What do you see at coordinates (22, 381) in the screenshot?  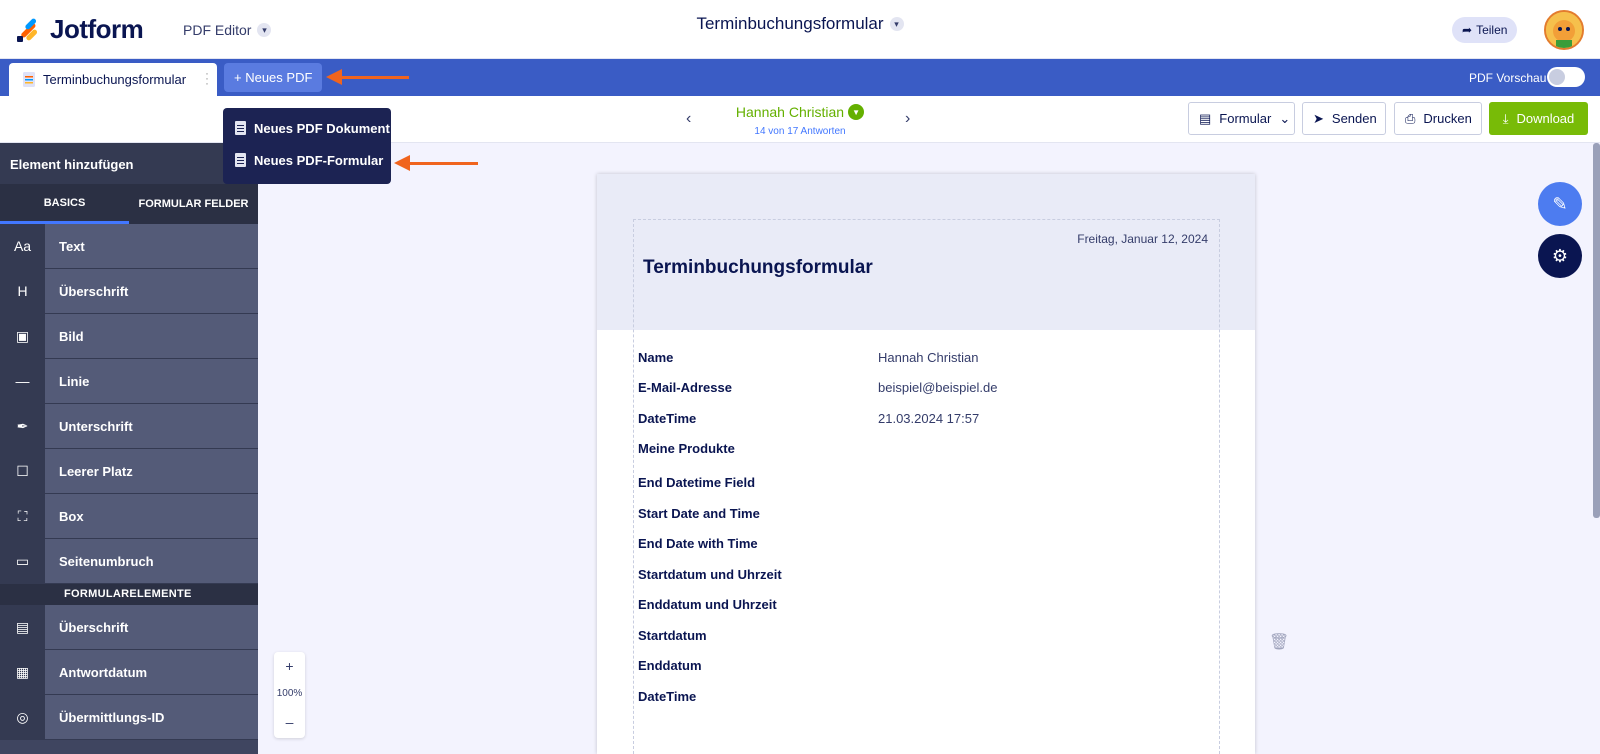 I see `element-icon: —` at bounding box center [22, 381].